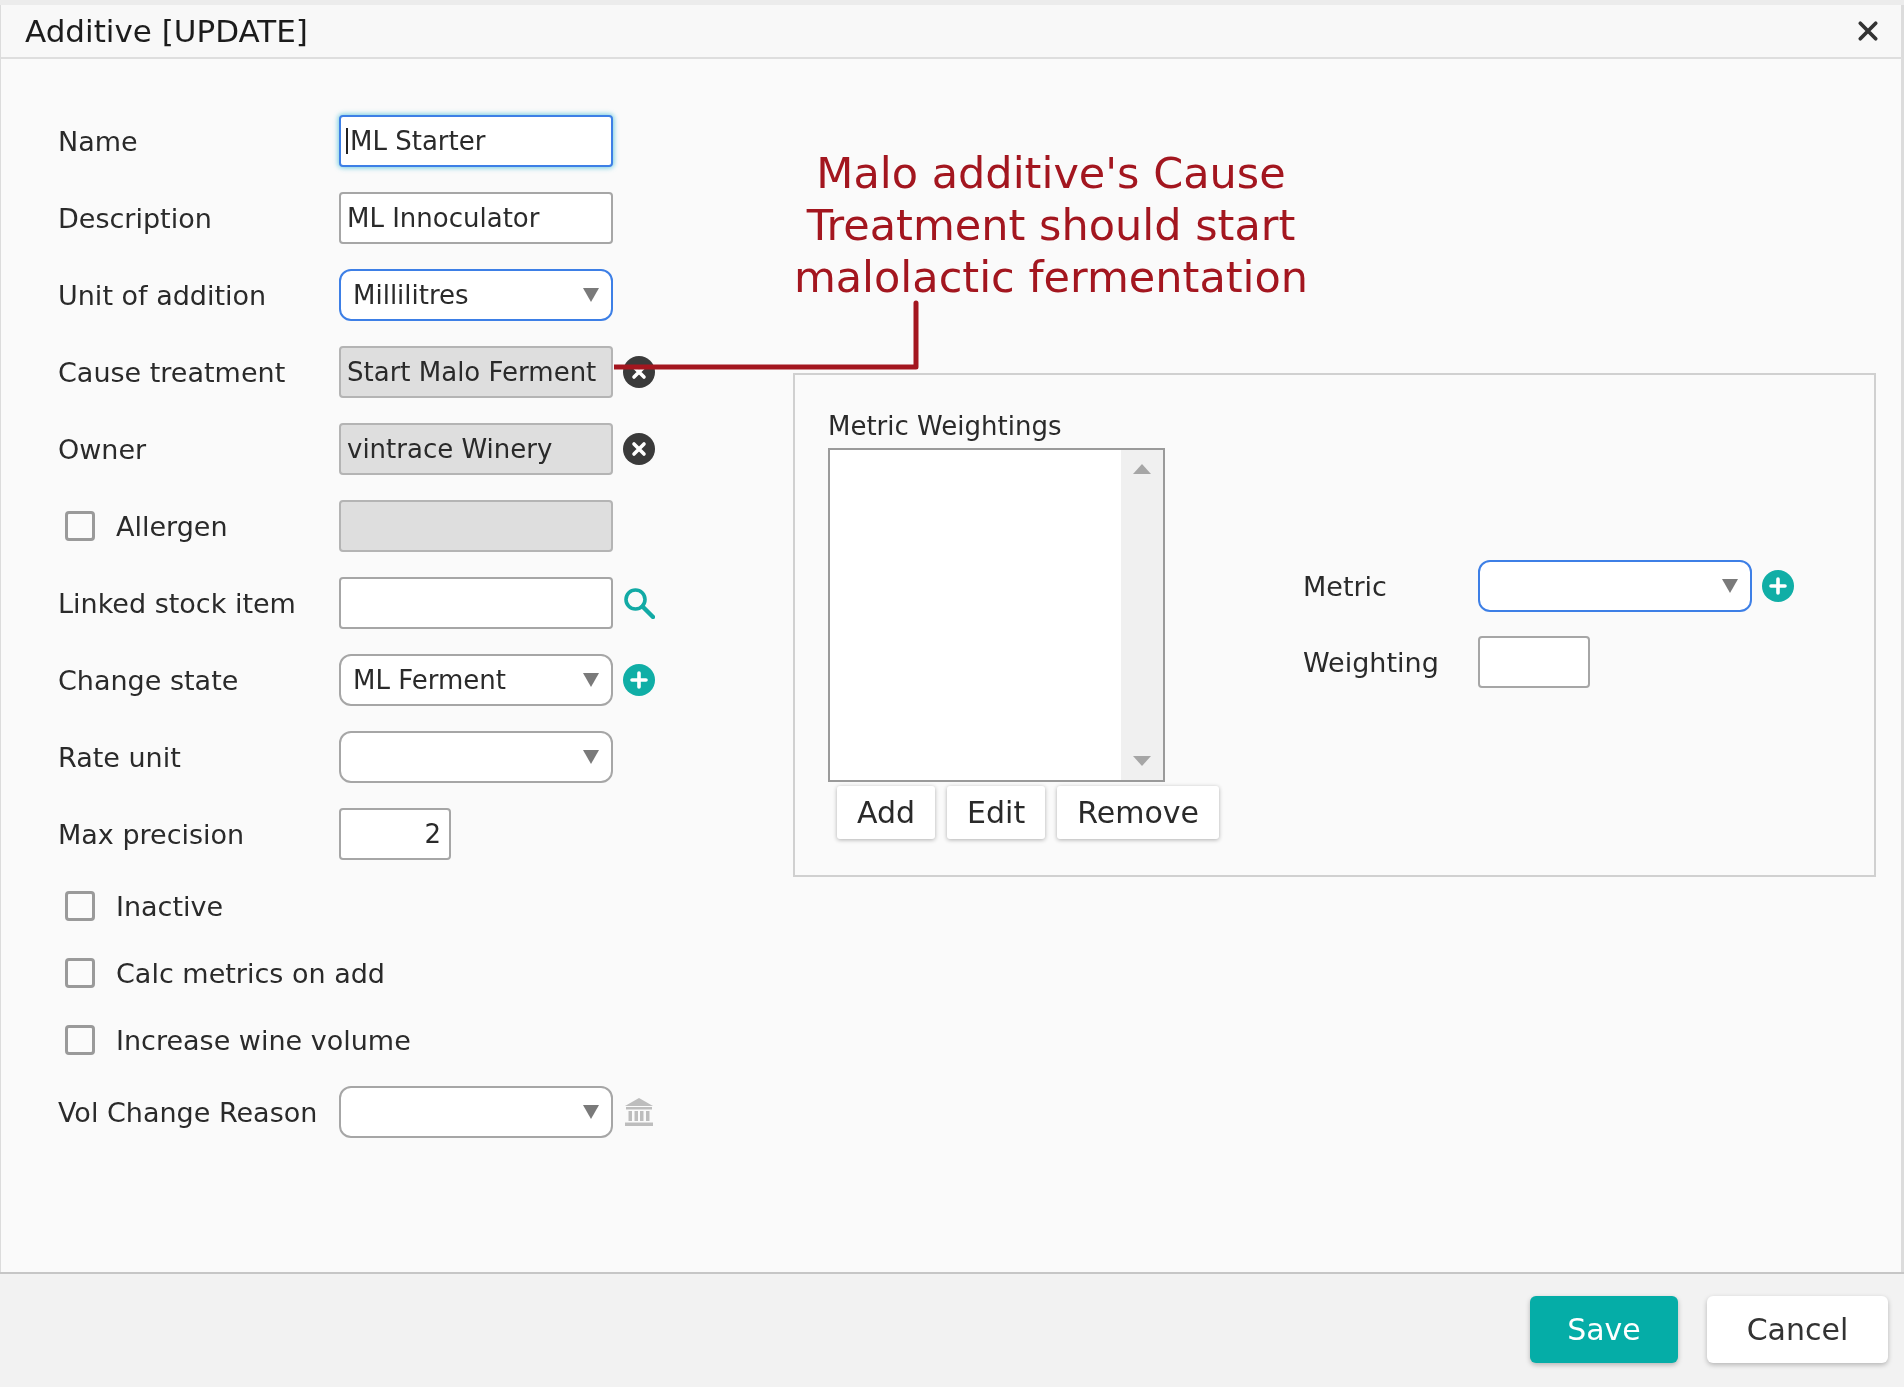 The height and width of the screenshot is (1387, 1904). Describe the element at coordinates (188, 1112) in the screenshot. I see `field-label: Vol Change Reason` at that location.